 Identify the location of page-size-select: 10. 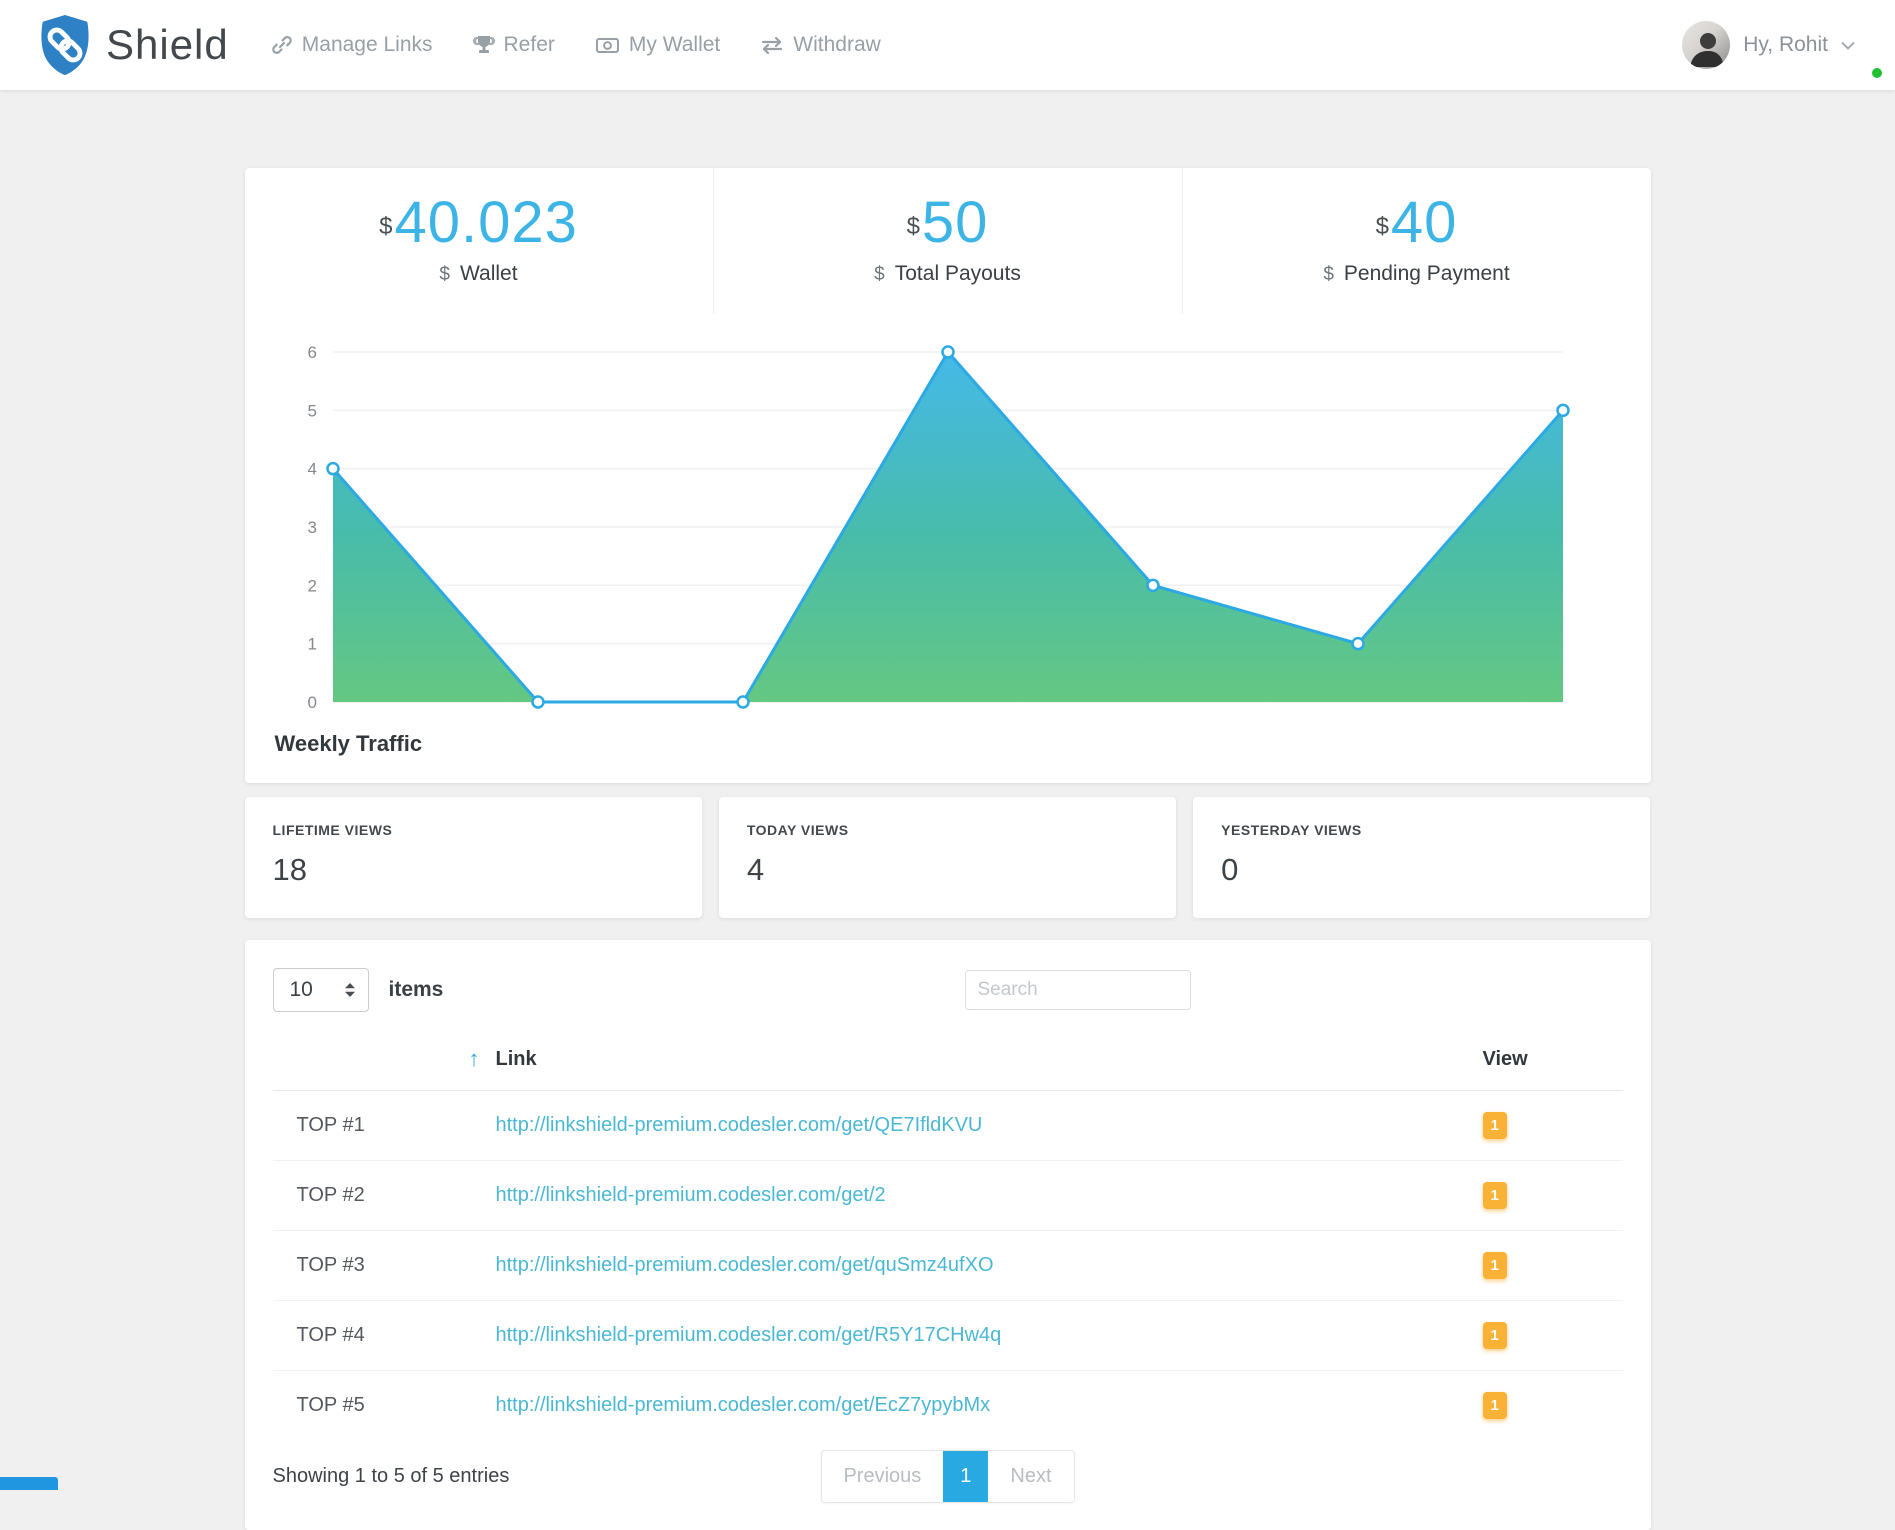
(320, 990).